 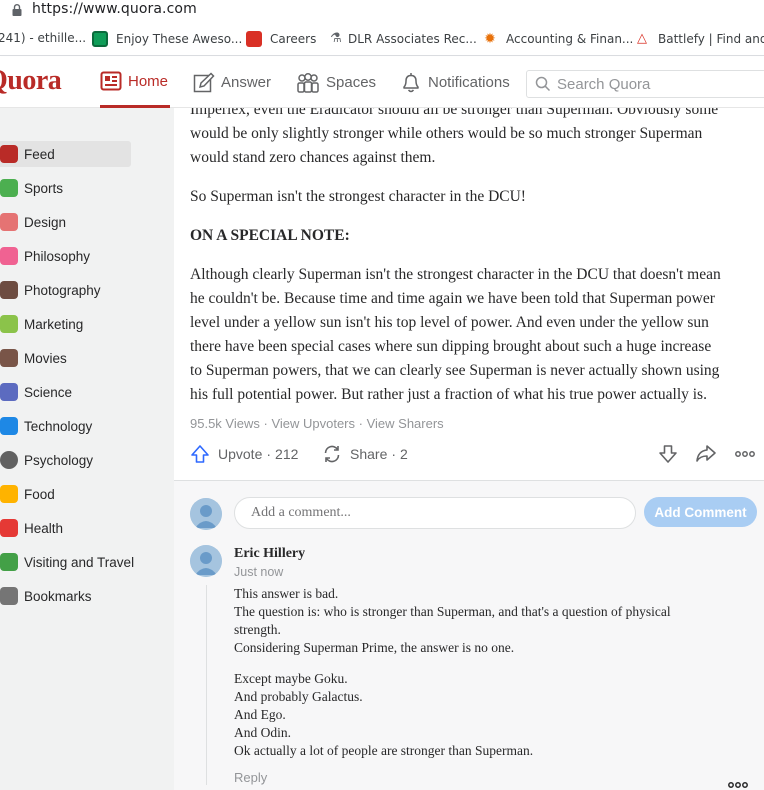 I want to click on comment-line: strength., so click(x=257, y=629).